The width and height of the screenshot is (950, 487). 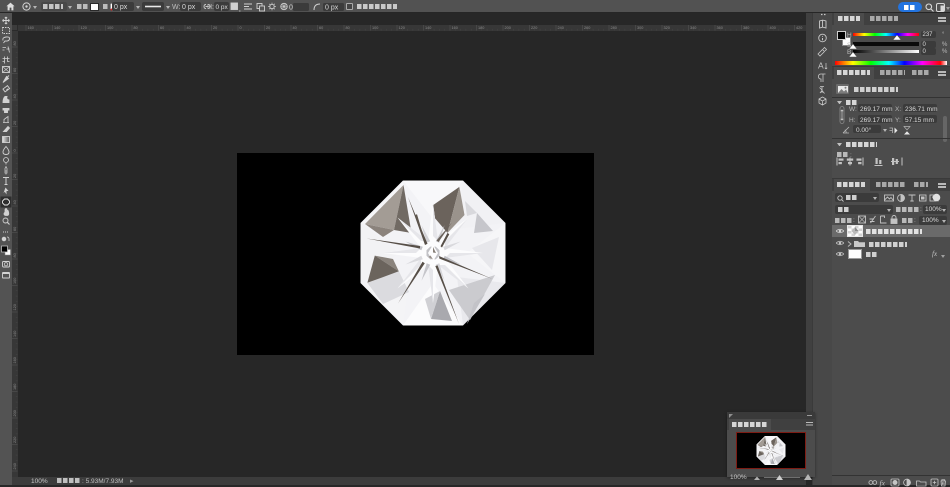 I want to click on svg-text: A, so click(x=821, y=66).